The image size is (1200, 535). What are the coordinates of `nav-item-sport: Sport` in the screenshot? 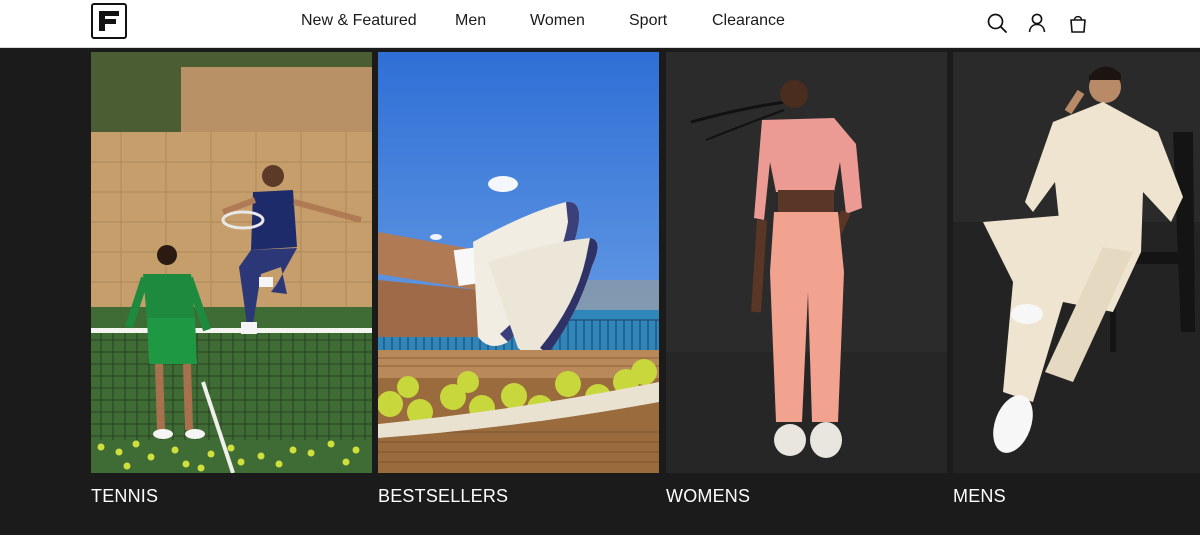 It's located at (648, 21).